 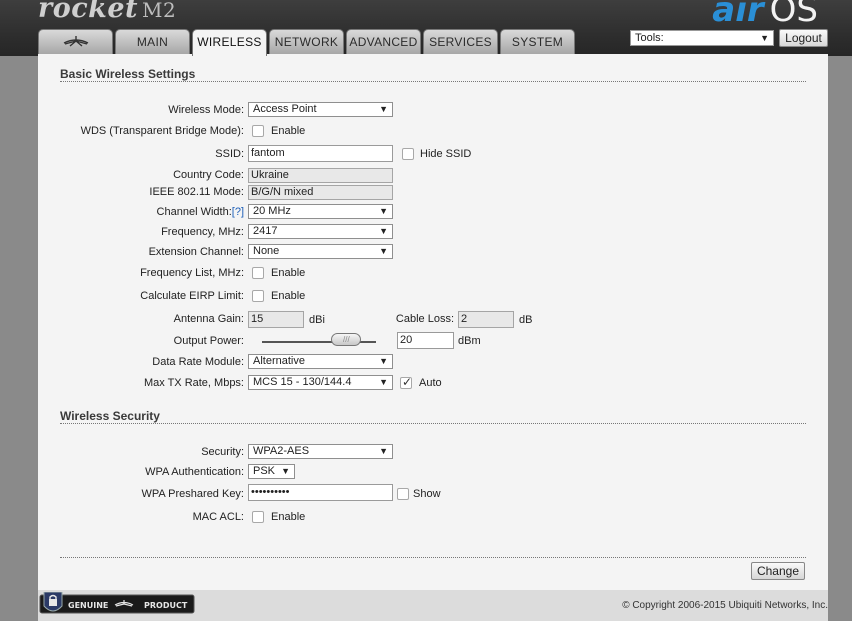 What do you see at coordinates (194, 472) in the screenshot?
I see `wpa-auth-label: WPA Authentication:` at bounding box center [194, 472].